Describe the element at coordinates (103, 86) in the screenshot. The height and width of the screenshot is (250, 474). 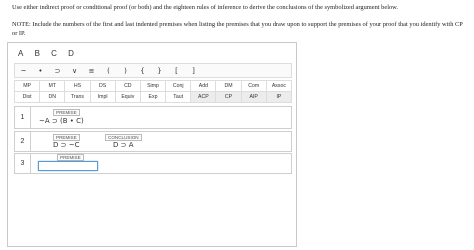
I see `rule-button-ds: DS` at that location.